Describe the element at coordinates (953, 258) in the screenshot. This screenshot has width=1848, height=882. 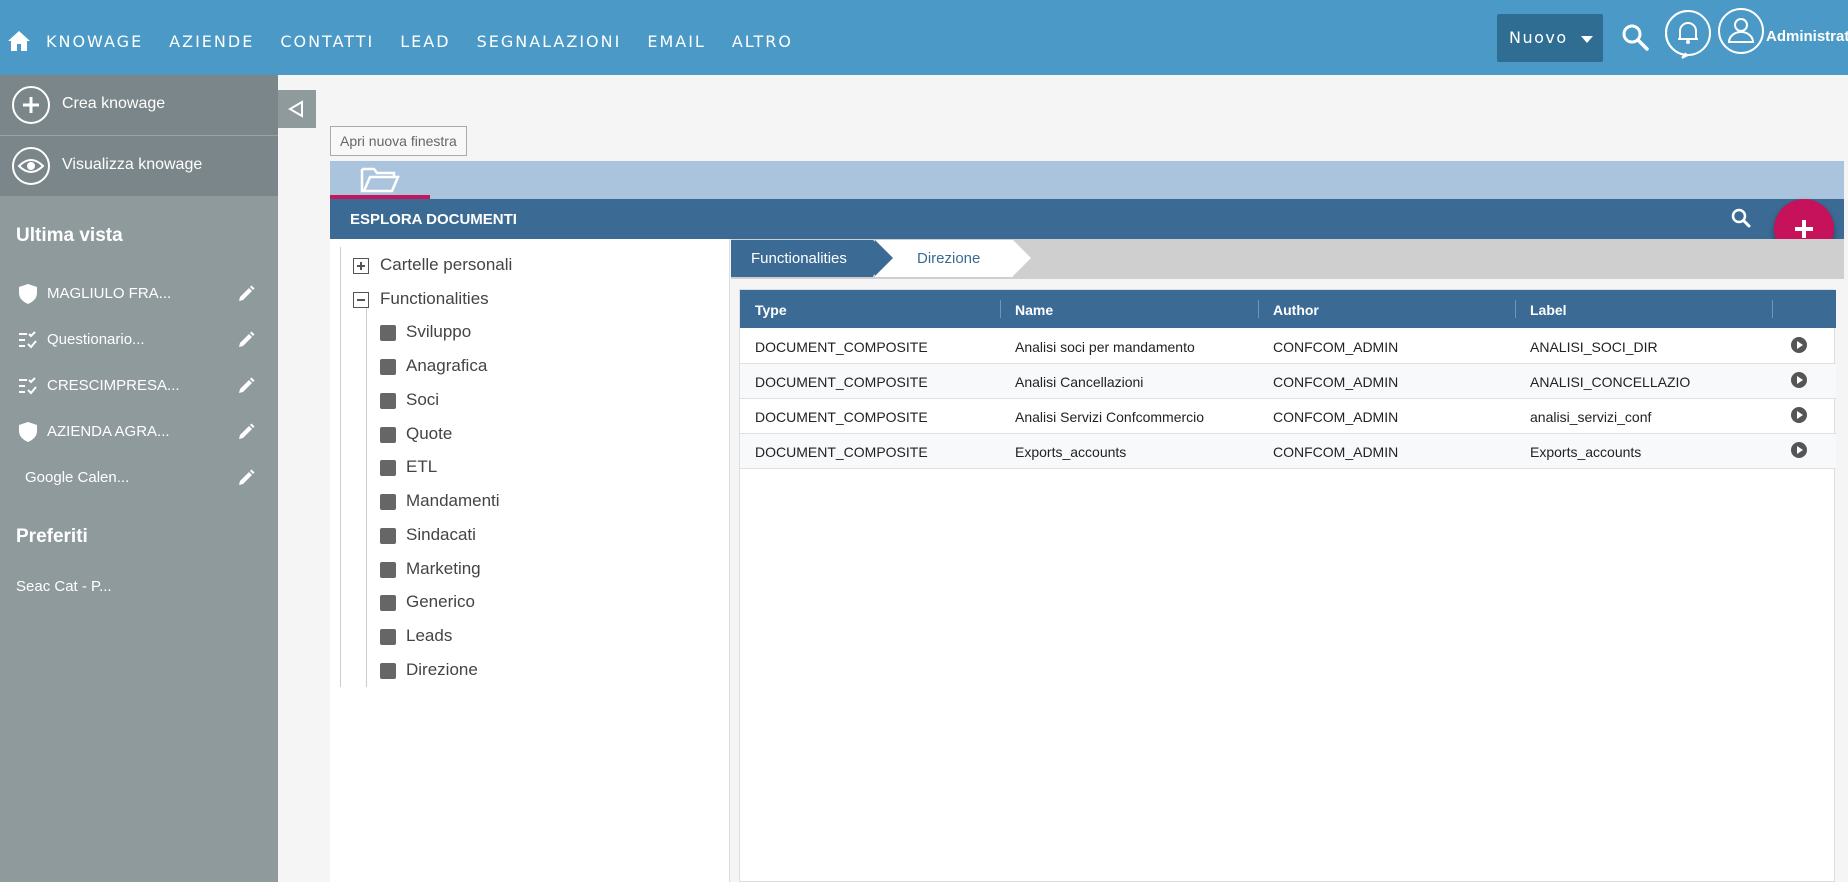
I see `breadcrumb-item-direzione: Direzione` at that location.